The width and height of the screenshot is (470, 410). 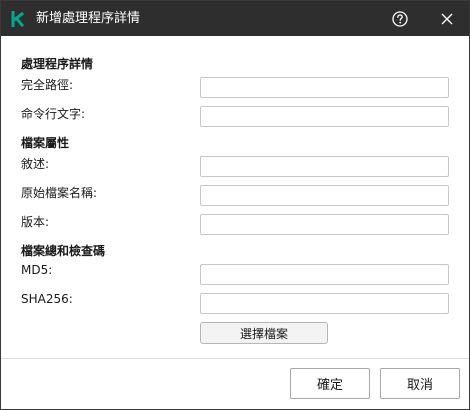 What do you see at coordinates (447, 19) in the screenshot?
I see `close-icon` at bounding box center [447, 19].